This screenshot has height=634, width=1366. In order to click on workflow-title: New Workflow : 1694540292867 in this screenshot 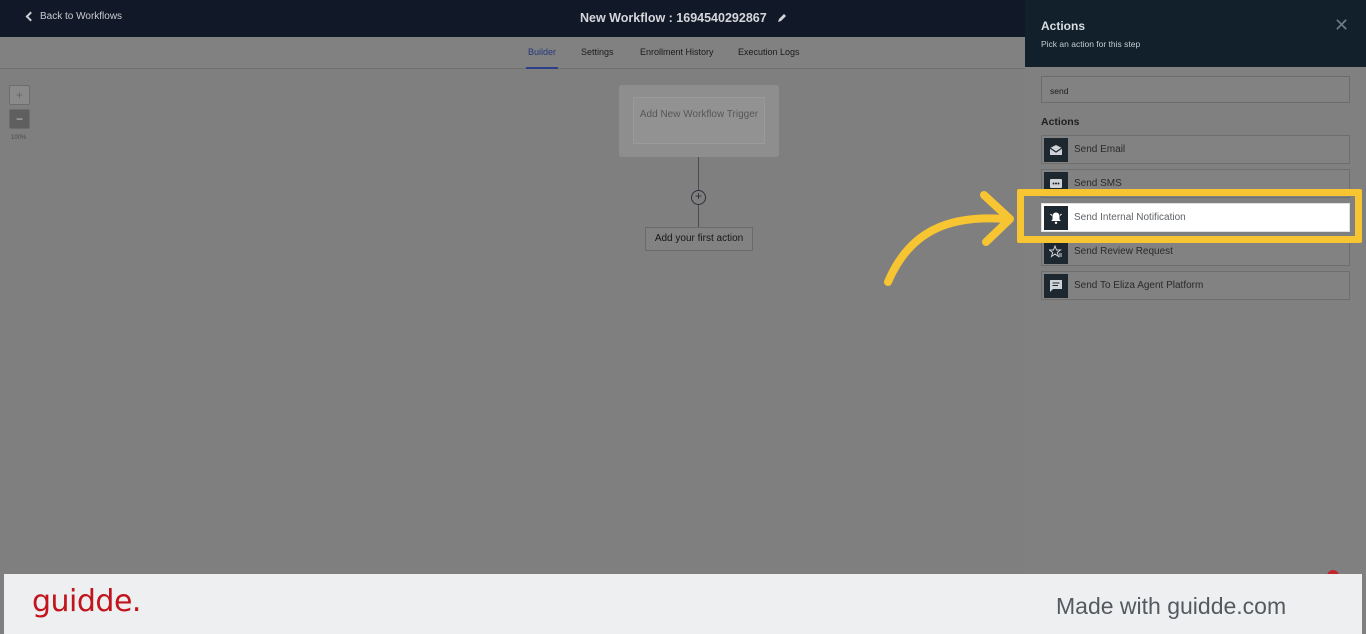, I will do `click(683, 18)`.